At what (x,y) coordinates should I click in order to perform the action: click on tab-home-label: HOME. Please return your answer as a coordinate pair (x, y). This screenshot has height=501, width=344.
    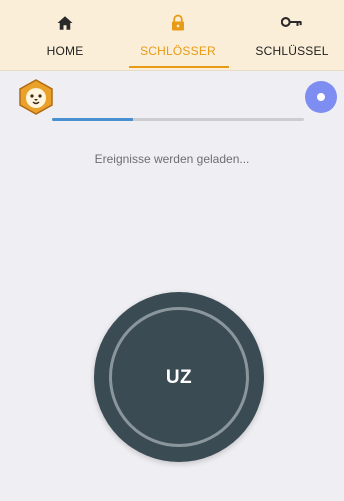
    Looking at the image, I should click on (65, 51).